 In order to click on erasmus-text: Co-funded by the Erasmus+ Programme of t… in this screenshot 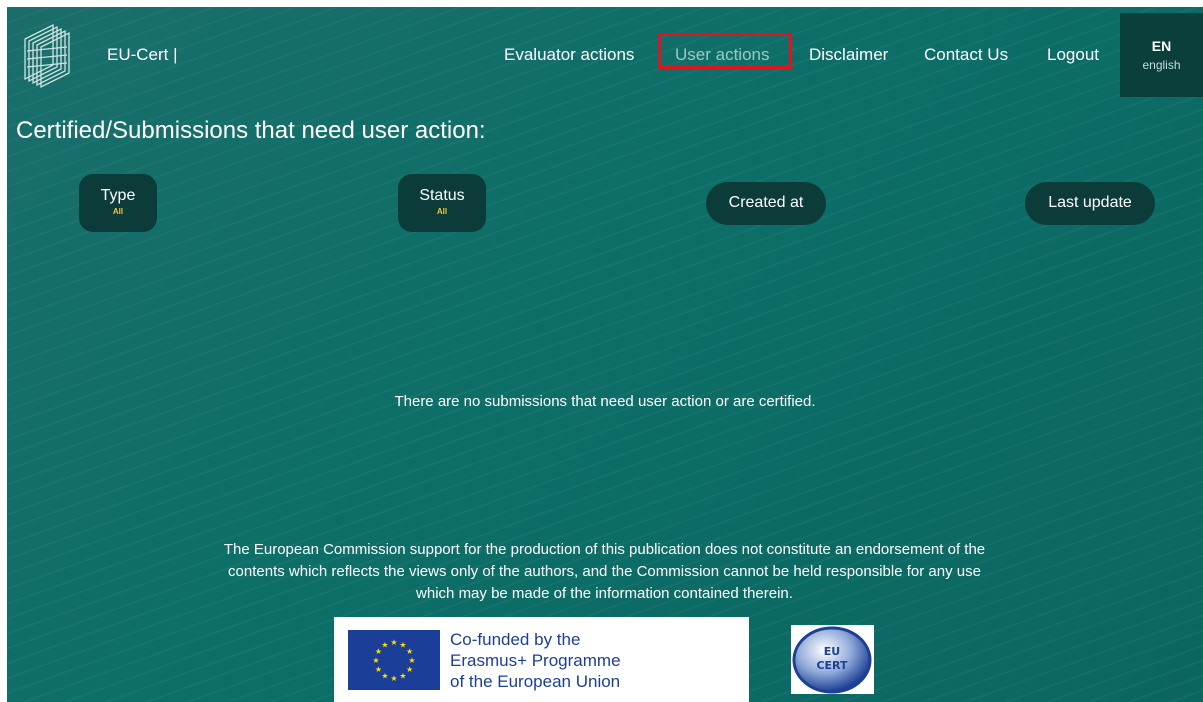, I will do `click(535, 660)`.